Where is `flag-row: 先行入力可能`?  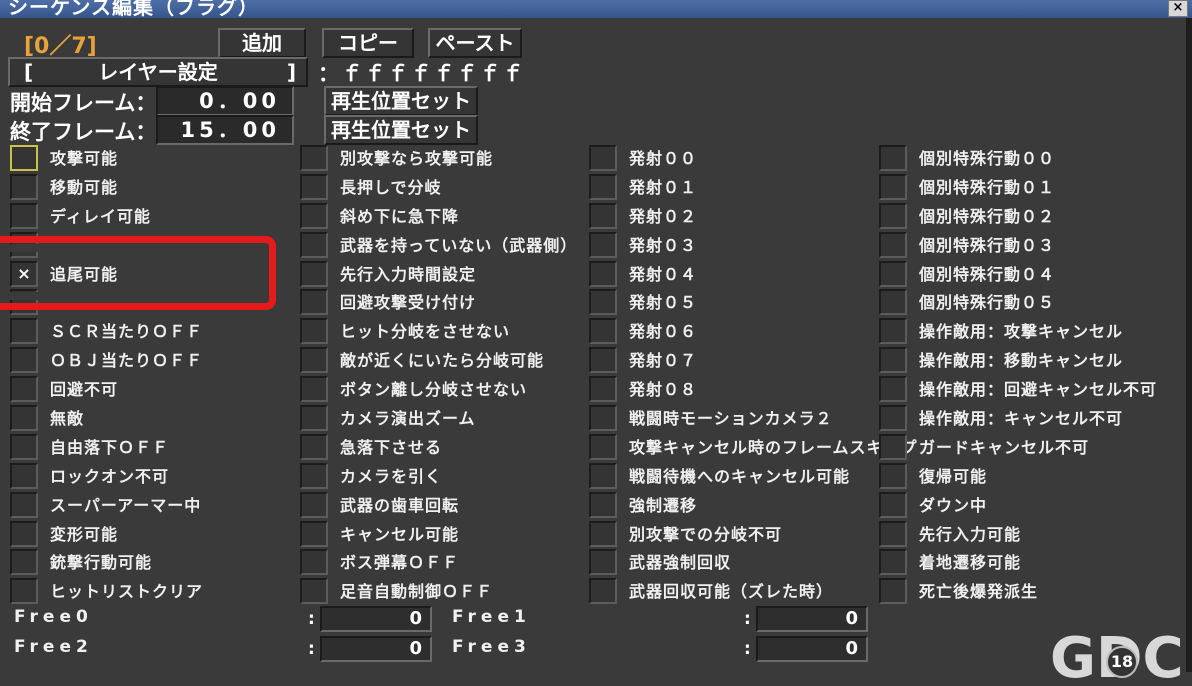 flag-row: 先行入力可能 is located at coordinates (1035, 532).